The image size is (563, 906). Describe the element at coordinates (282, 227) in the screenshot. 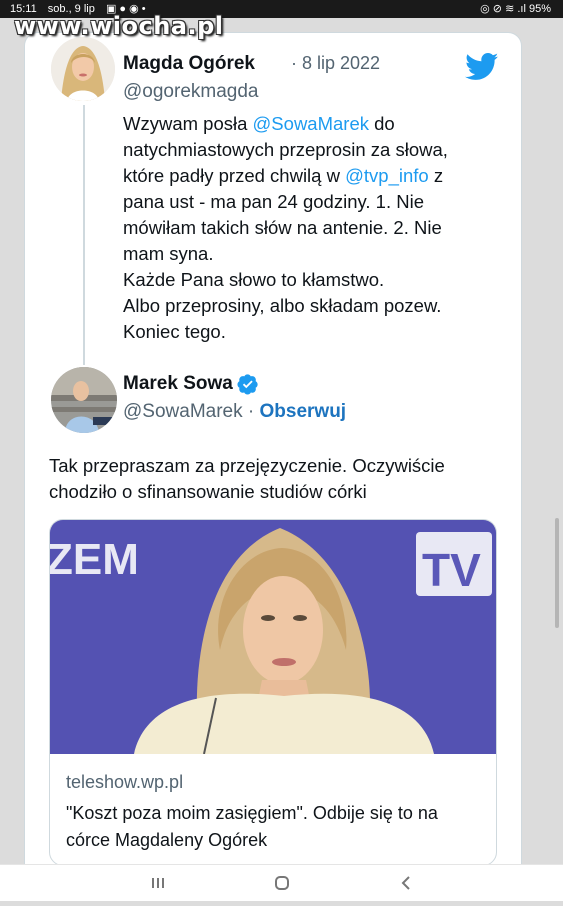

I see `text-run: mówiłam takich słów na antenie. 2. Nie` at that location.